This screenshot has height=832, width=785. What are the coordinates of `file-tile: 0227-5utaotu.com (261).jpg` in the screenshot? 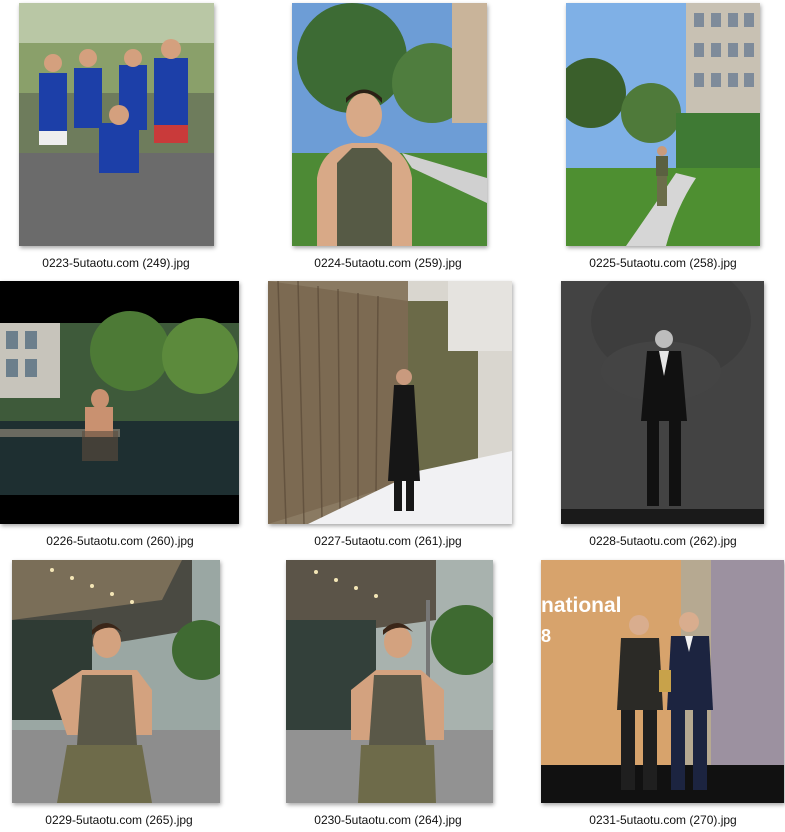 It's located at (393, 415).